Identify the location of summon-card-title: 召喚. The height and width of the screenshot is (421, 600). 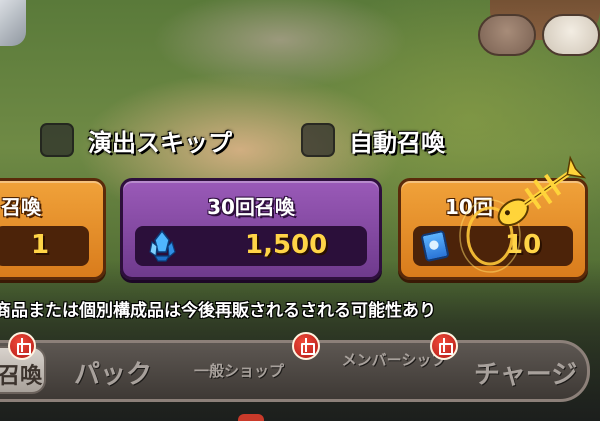
(21, 207).